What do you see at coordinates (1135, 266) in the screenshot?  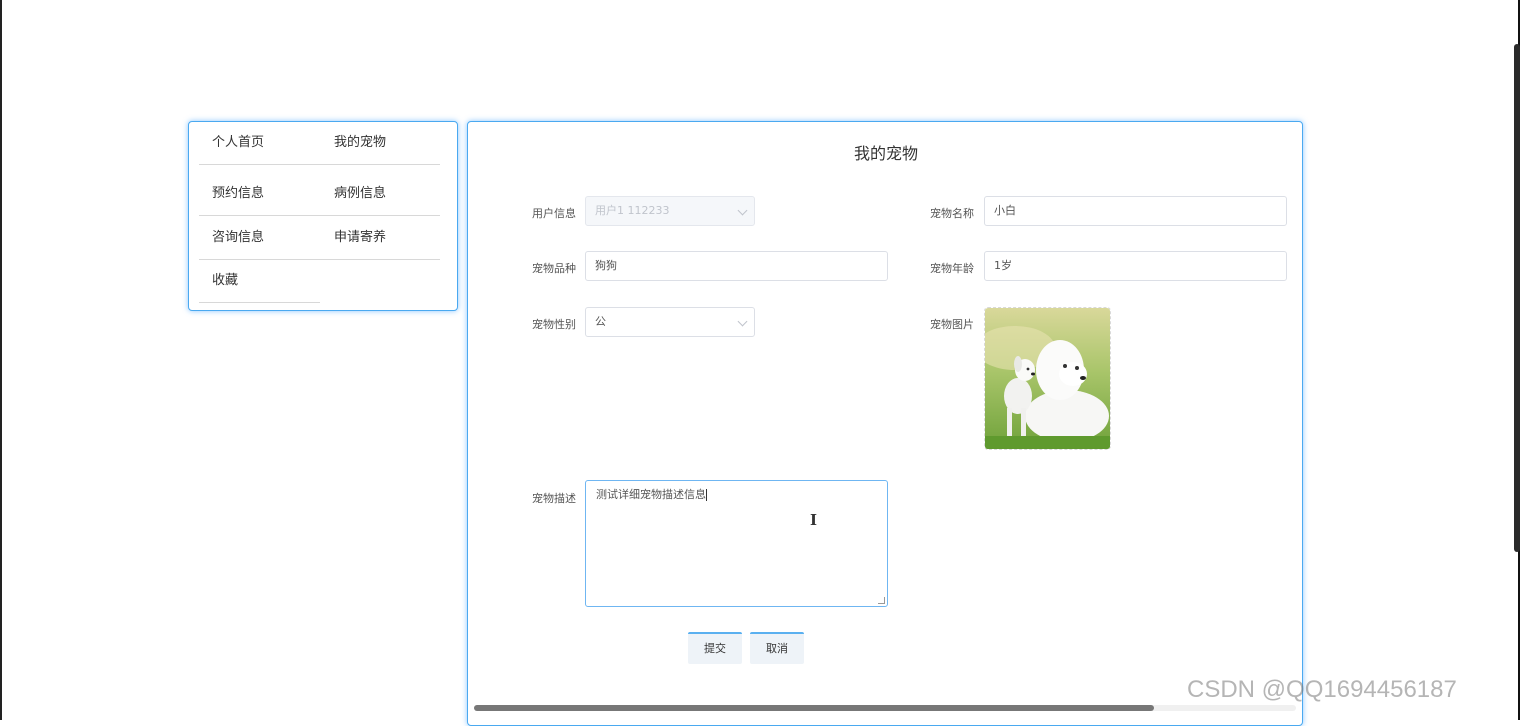 I see `pet-age-input: 1岁` at bounding box center [1135, 266].